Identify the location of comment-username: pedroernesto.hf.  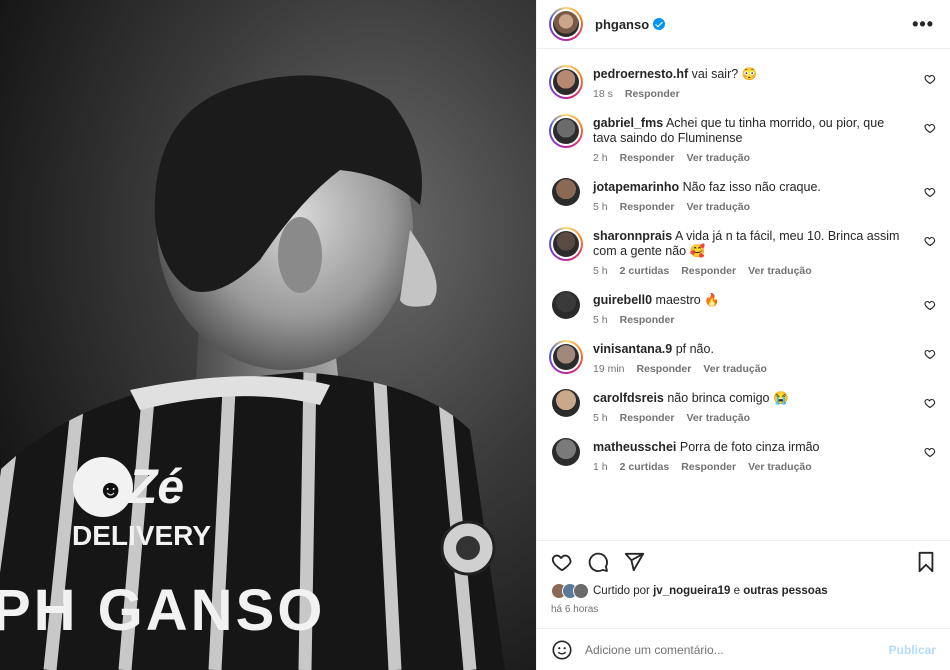
(640, 74).